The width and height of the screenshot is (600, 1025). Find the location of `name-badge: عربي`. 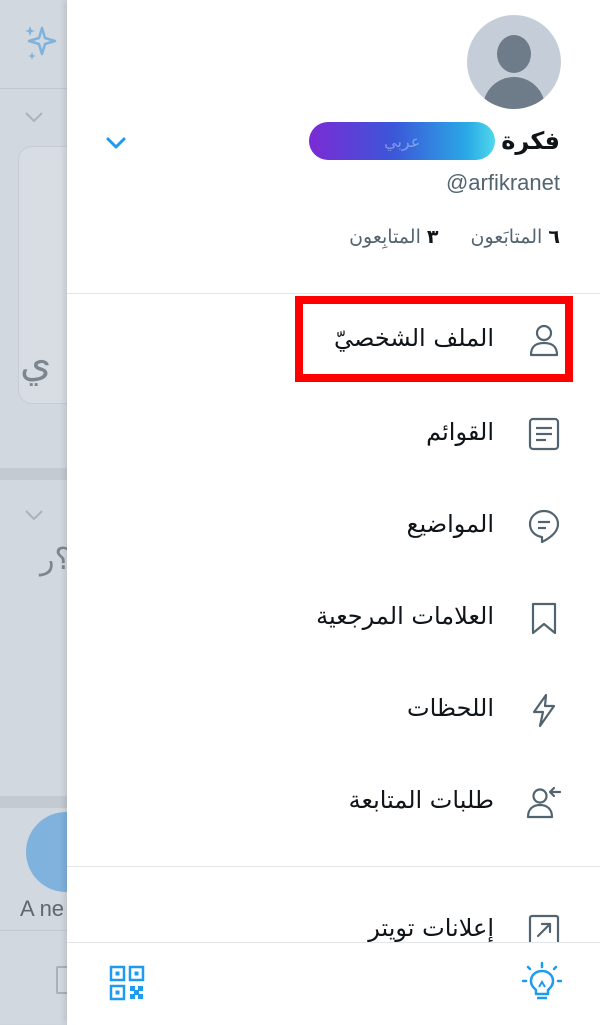

name-badge: عربي is located at coordinates (402, 141).